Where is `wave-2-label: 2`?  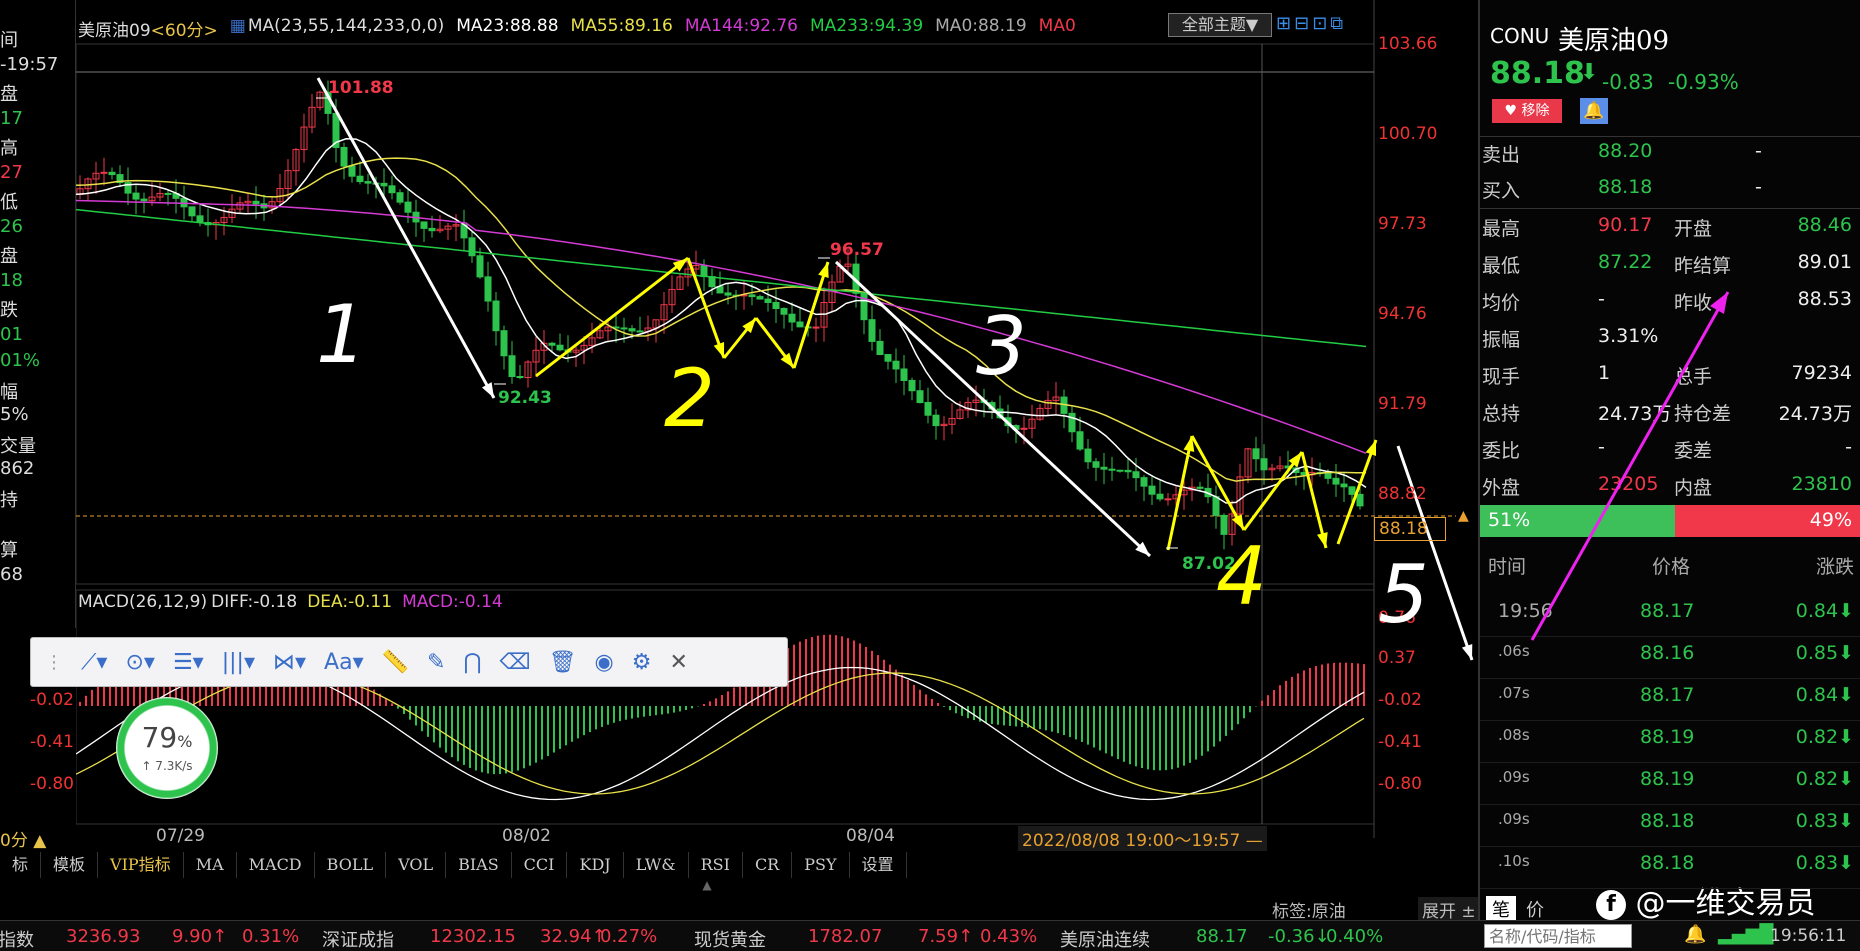
wave-2-label: 2 is located at coordinates (689, 398).